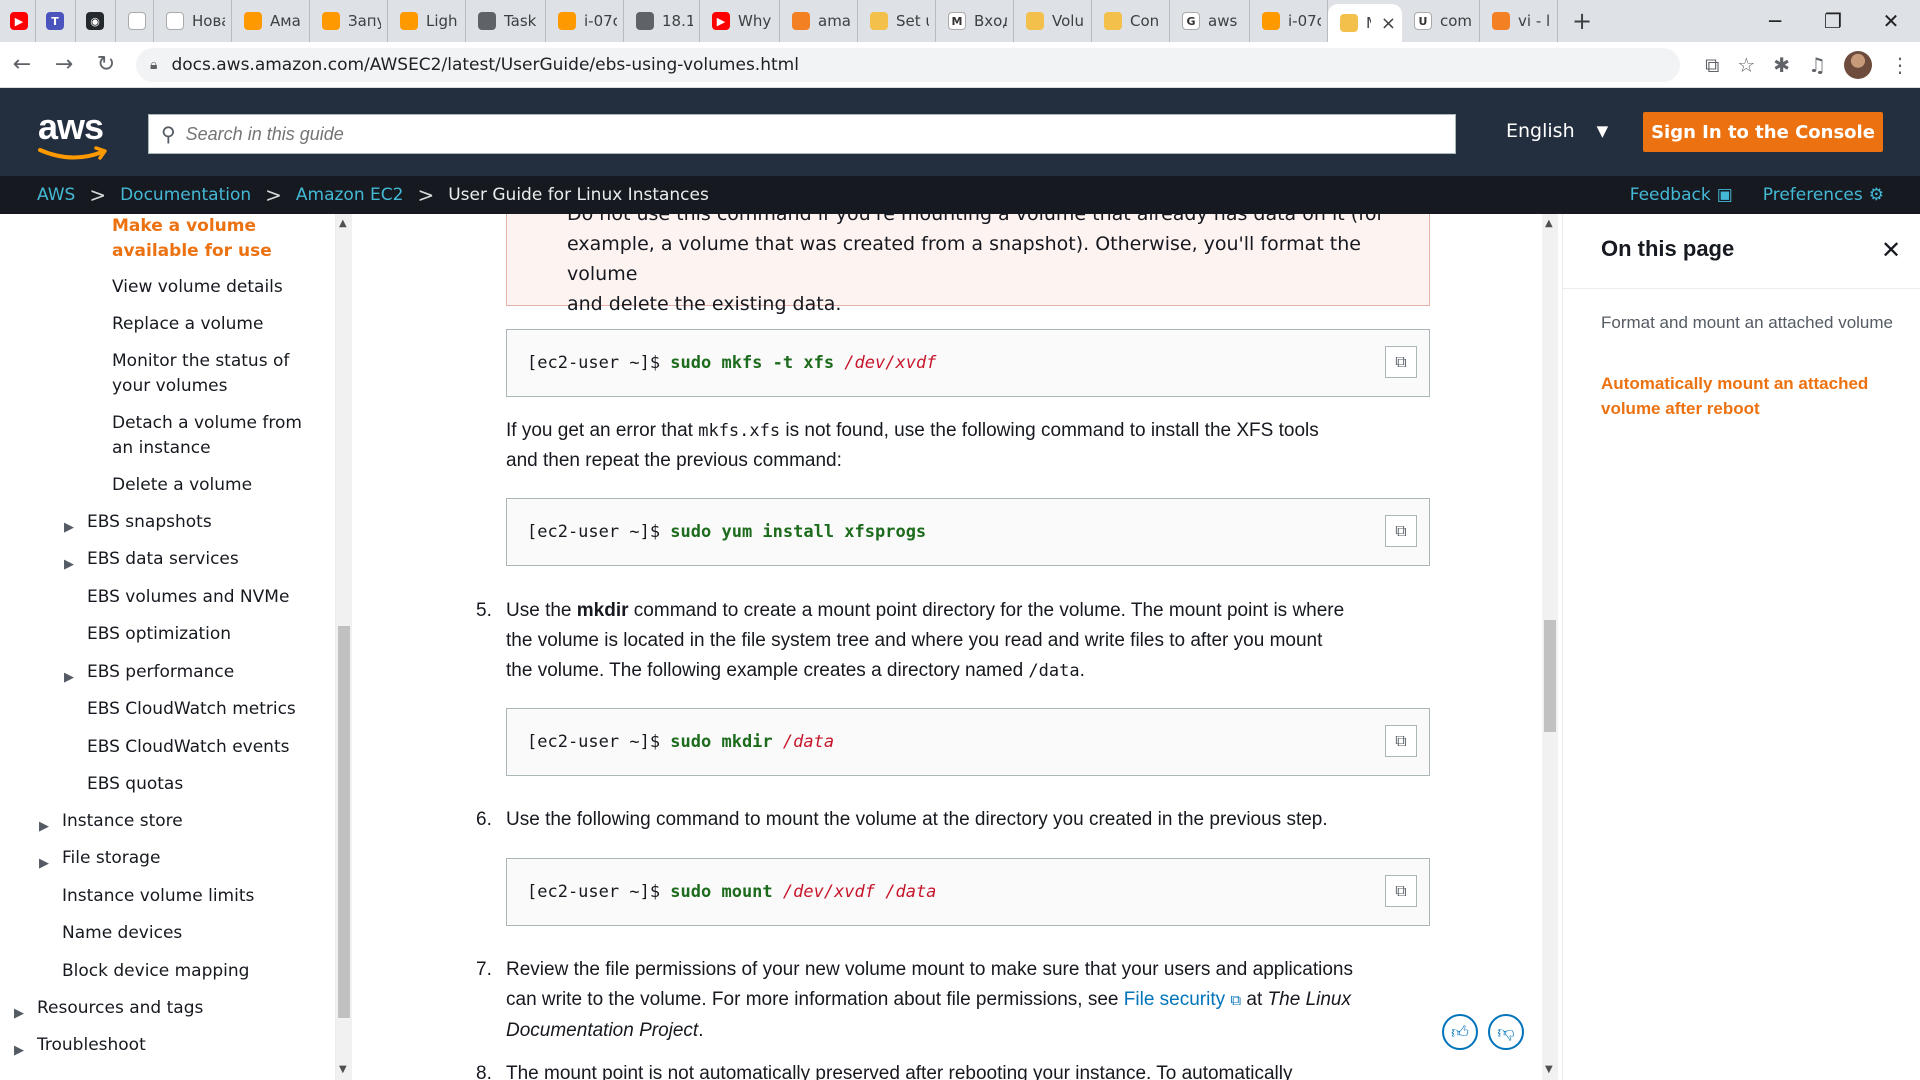 The width and height of the screenshot is (1920, 1080). What do you see at coordinates (427, 21) in the screenshot?
I see `browser-tab: Ligh` at bounding box center [427, 21].